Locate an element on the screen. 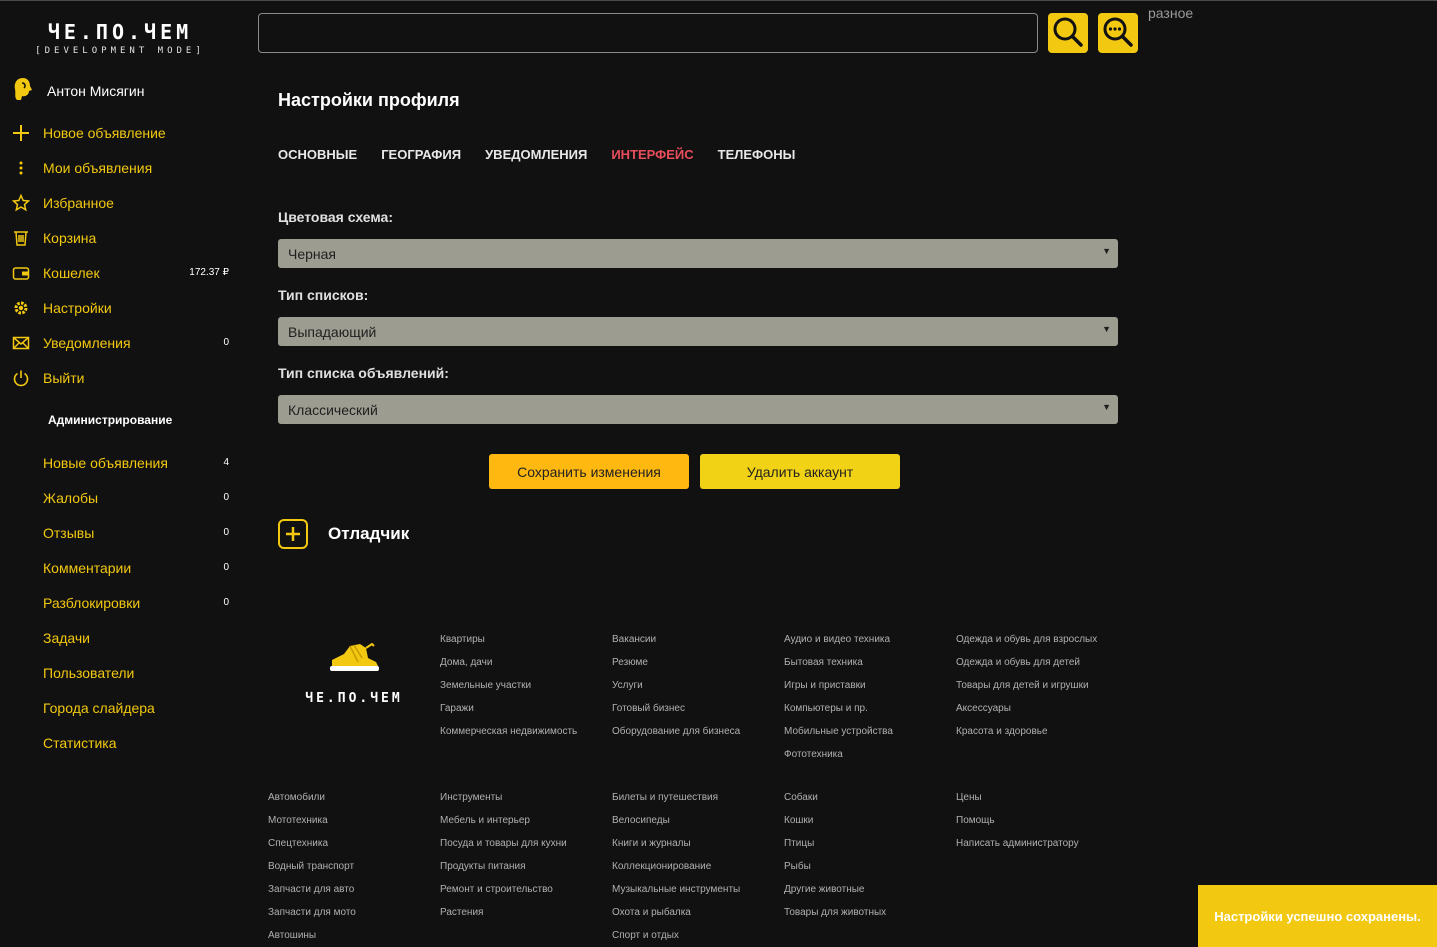 Image resolution: width=1437 pixels, height=947 pixels. footer-link: Другие животные is located at coordinates (835, 895).